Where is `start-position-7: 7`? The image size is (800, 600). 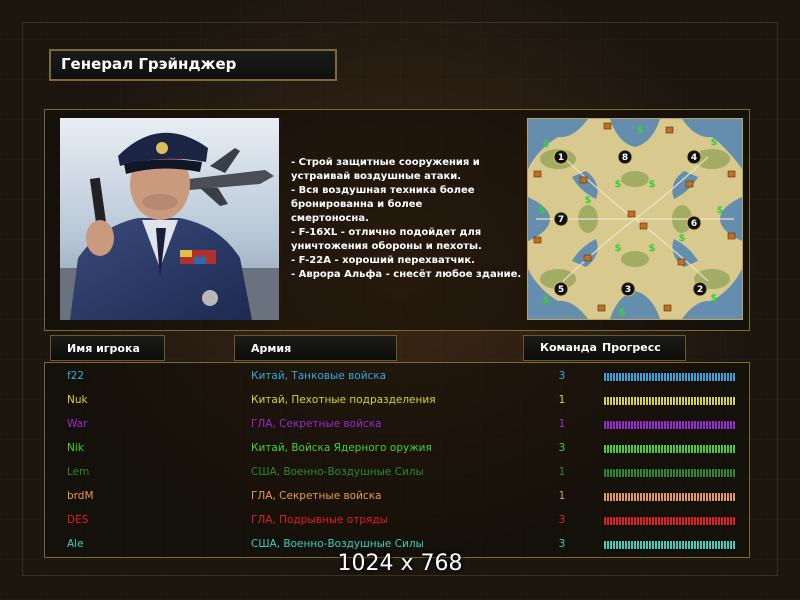
start-position-7: 7 is located at coordinates (561, 219).